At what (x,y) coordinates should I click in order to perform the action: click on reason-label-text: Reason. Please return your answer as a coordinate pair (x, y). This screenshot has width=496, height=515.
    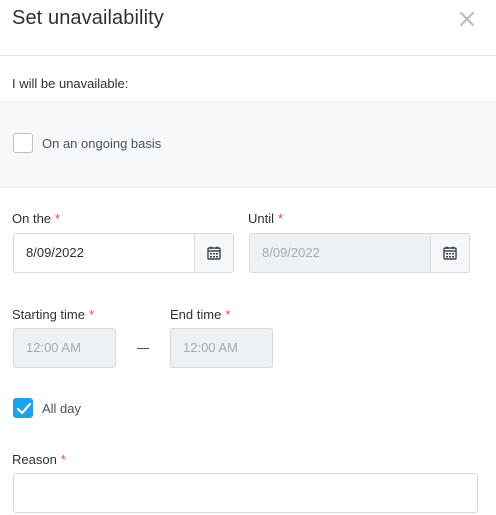
    Looking at the image, I should click on (34, 459).